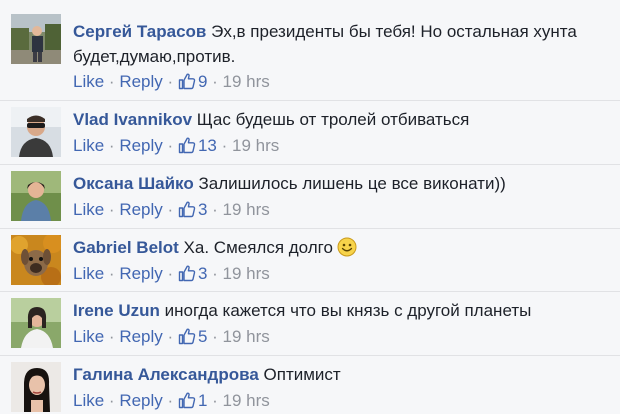  What do you see at coordinates (166, 374) in the screenshot?
I see `comment-author: Галина Александрова` at bounding box center [166, 374].